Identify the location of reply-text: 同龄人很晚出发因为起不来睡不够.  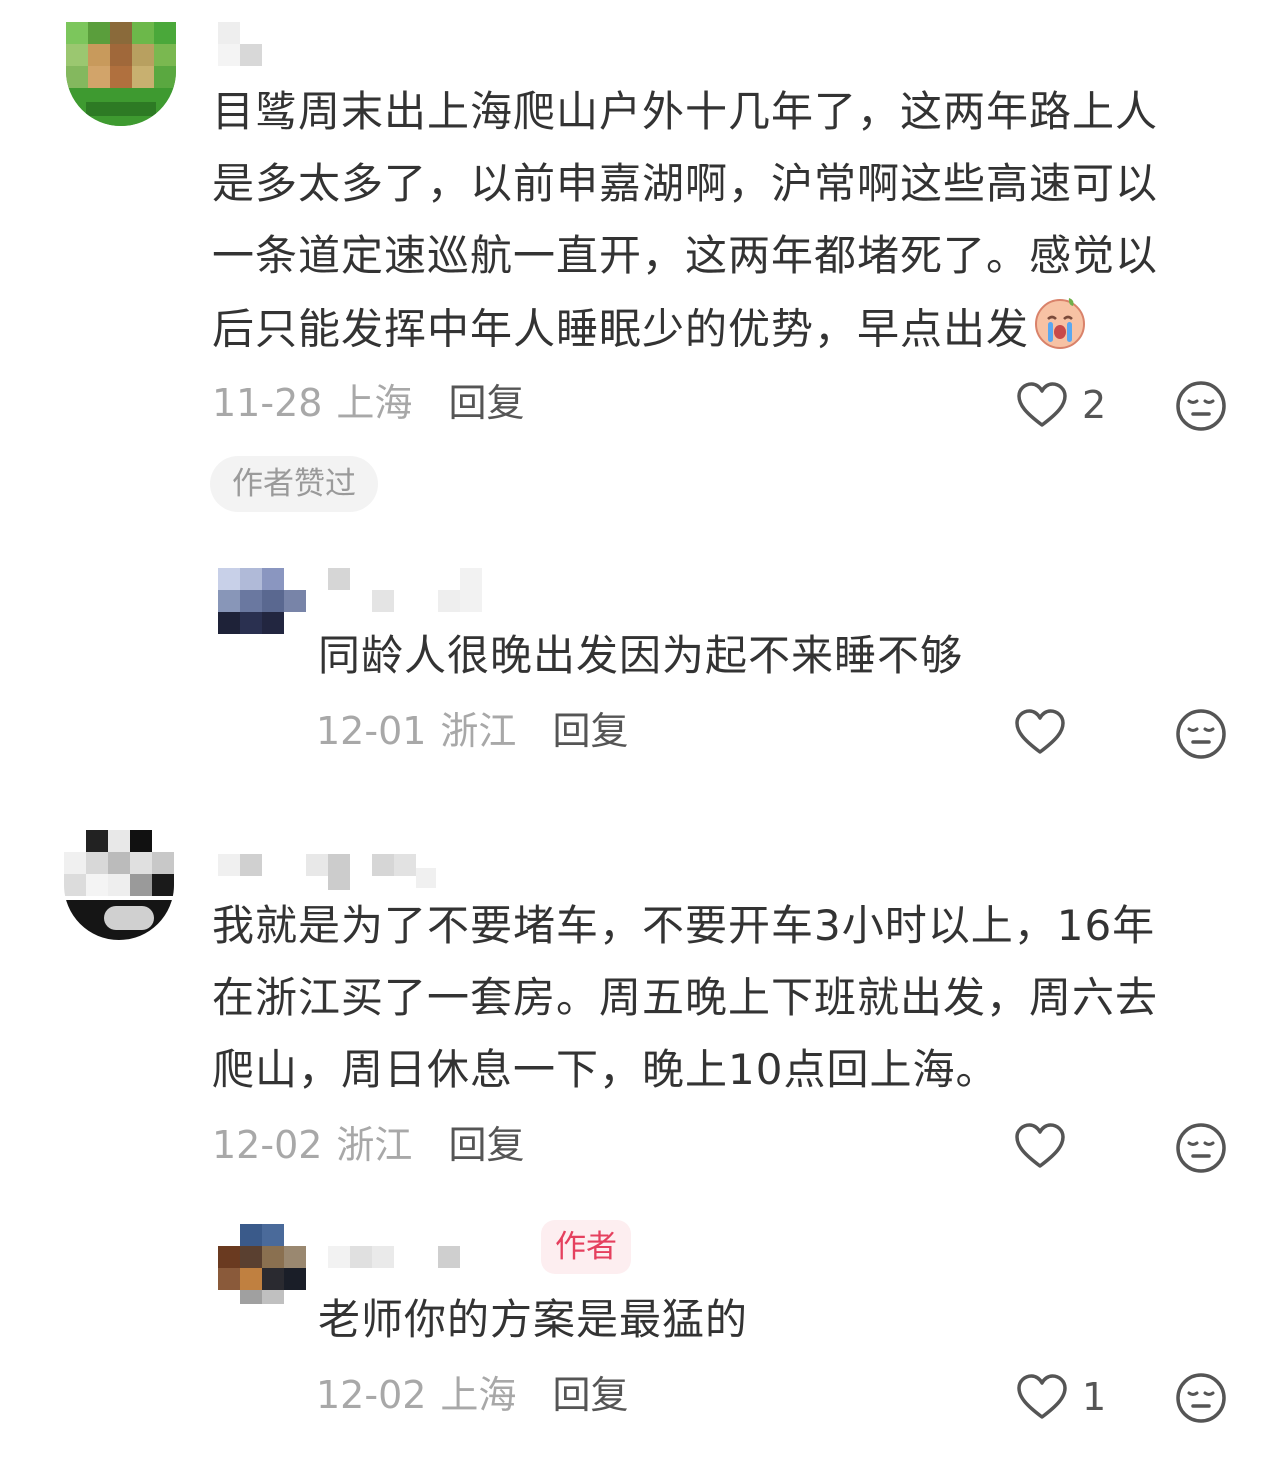
(641, 655).